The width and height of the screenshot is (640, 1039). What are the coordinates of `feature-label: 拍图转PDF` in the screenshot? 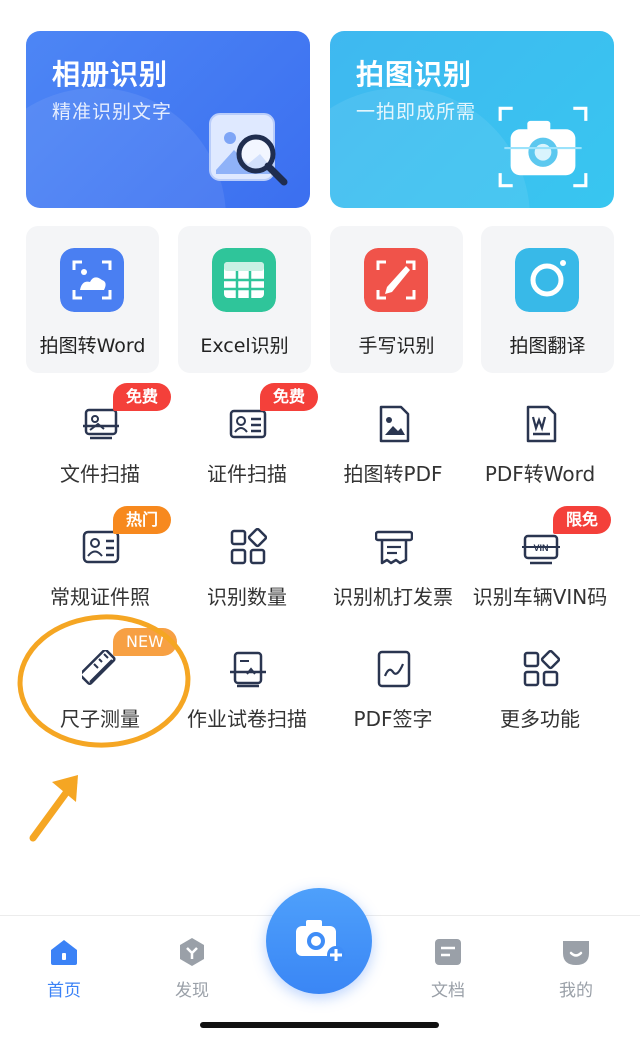 It's located at (393, 474).